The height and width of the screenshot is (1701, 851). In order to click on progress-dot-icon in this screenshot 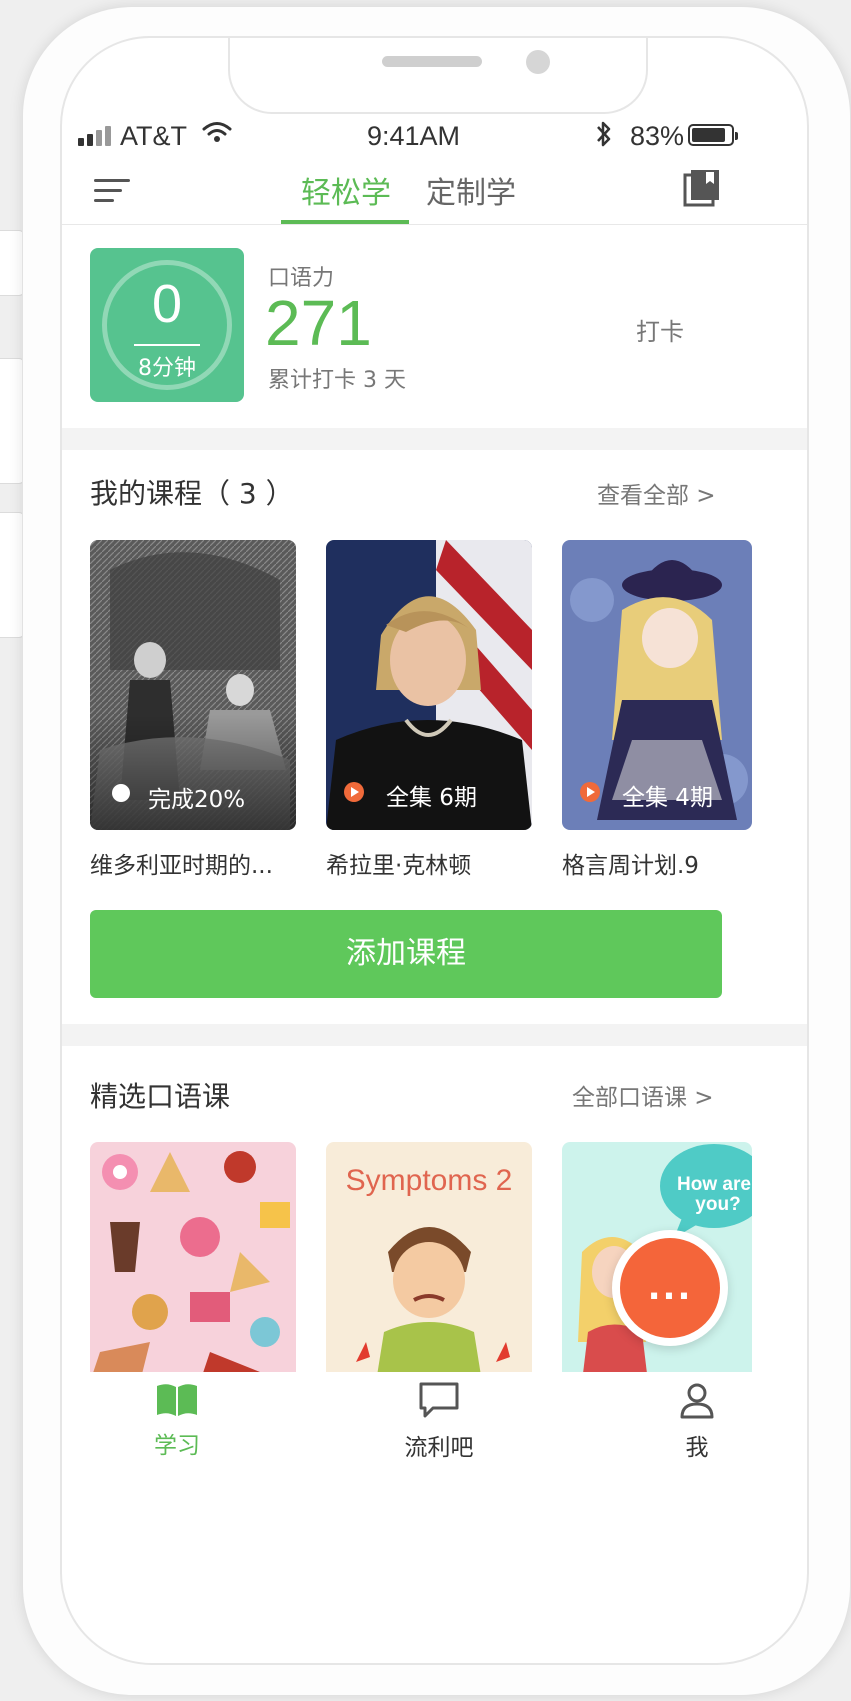, I will do `click(121, 793)`.